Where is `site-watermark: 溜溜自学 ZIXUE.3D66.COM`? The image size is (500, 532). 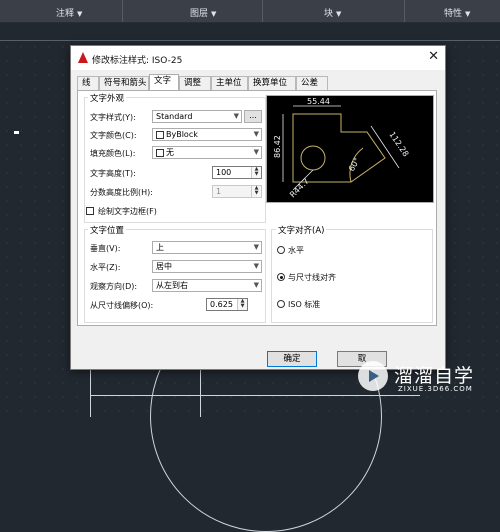 site-watermark: 溜溜自学 ZIXUE.3D66.COM is located at coordinates (426, 387).